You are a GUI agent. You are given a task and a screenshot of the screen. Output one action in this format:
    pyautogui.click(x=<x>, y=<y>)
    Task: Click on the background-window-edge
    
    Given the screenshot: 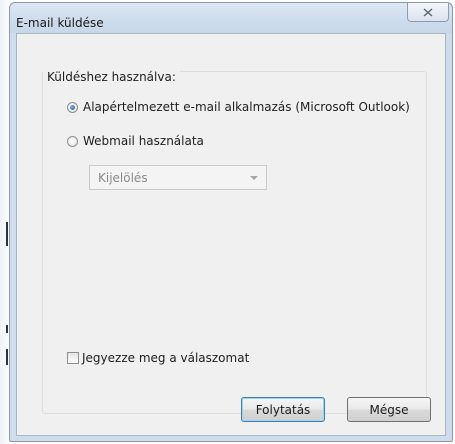 What is the action you would take?
    pyautogui.click(x=4, y=222)
    